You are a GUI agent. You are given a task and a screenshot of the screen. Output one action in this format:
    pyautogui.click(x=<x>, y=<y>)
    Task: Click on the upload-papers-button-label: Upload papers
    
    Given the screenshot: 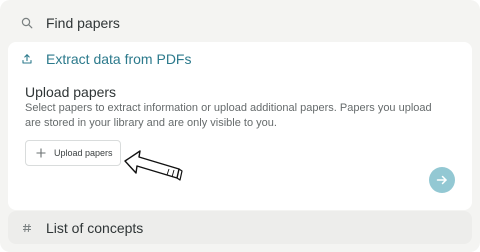 What is the action you would take?
    pyautogui.click(x=83, y=153)
    